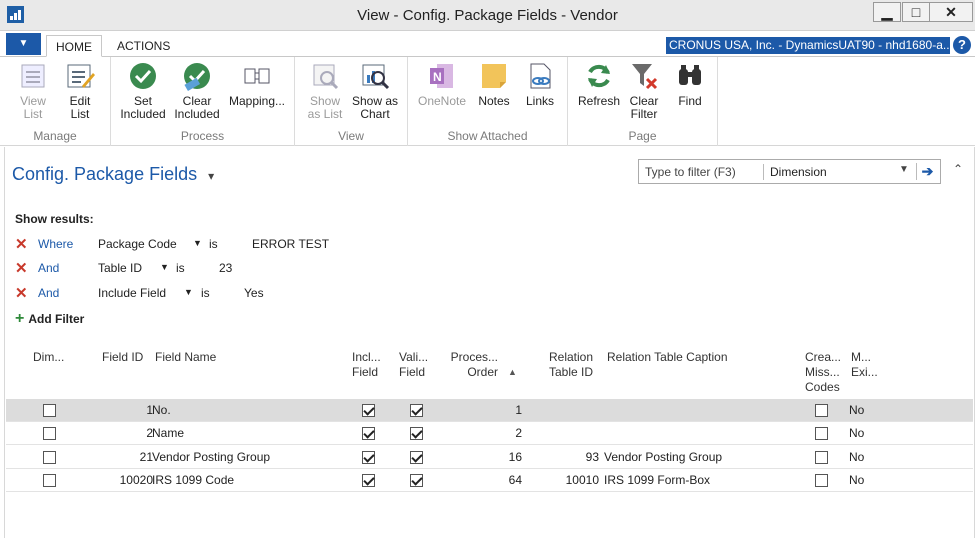 The width and height of the screenshot is (975, 538). What do you see at coordinates (539, 101) in the screenshot?
I see `links-label: Links` at bounding box center [539, 101].